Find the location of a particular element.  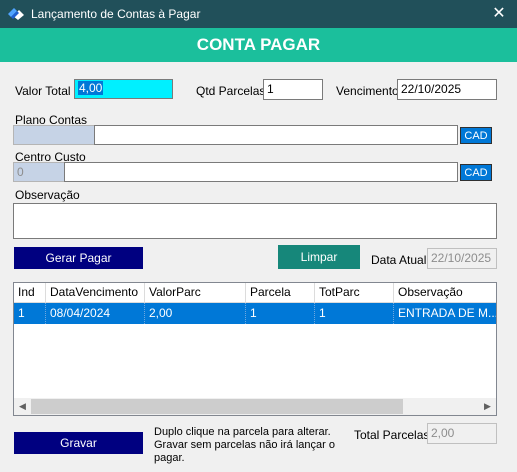

total-parcelas-input: 2,00 is located at coordinates (462, 433).